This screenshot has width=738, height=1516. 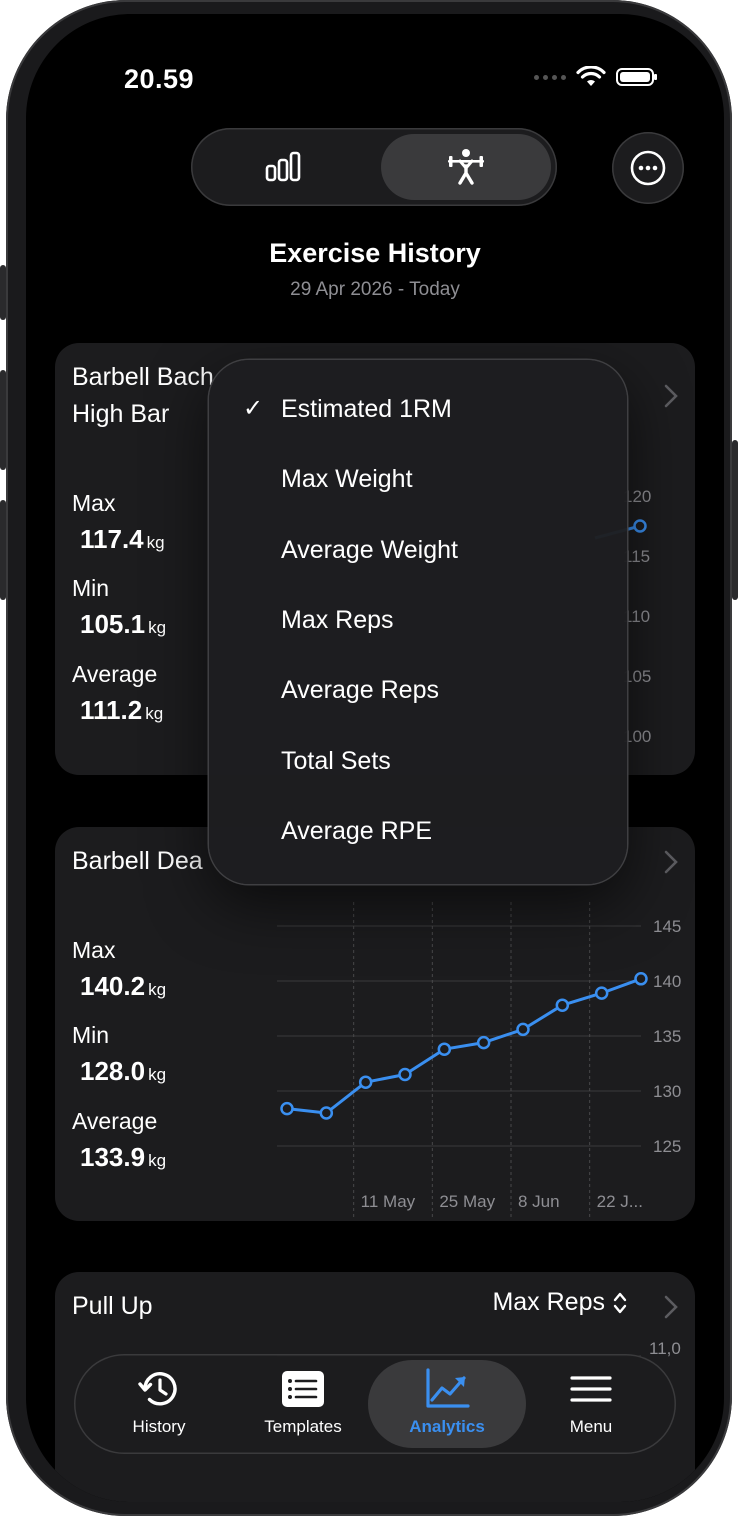 What do you see at coordinates (336, 761) in the screenshot?
I see `menu-item-total-sets: Total Sets` at bounding box center [336, 761].